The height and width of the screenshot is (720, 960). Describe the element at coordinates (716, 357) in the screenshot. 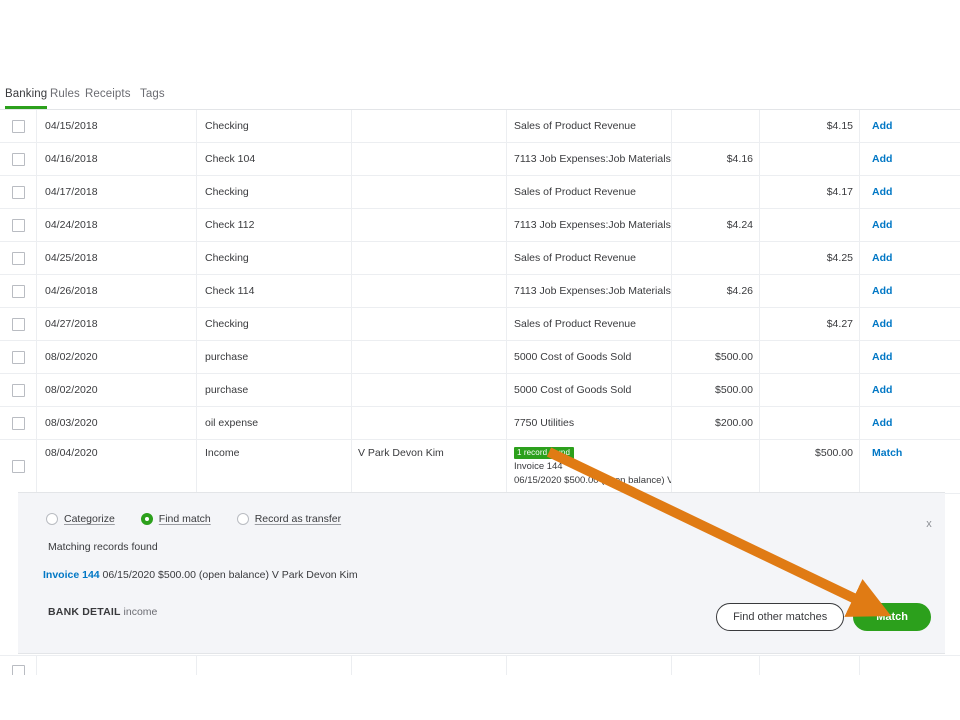

I see `cell-spent: $500.00` at that location.